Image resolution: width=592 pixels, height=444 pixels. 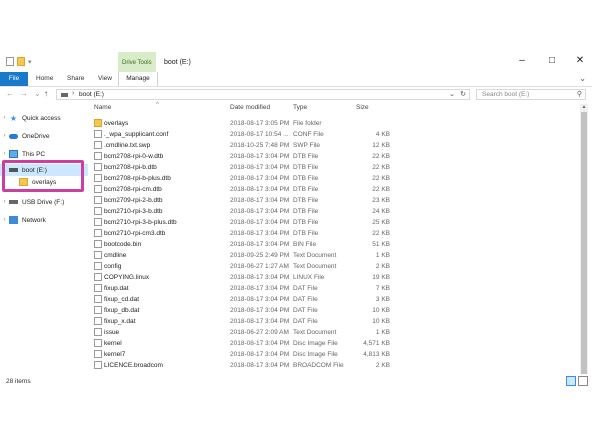 What do you see at coordinates (177, 62) in the screenshot?
I see `window-title: boot (E:)` at bounding box center [177, 62].